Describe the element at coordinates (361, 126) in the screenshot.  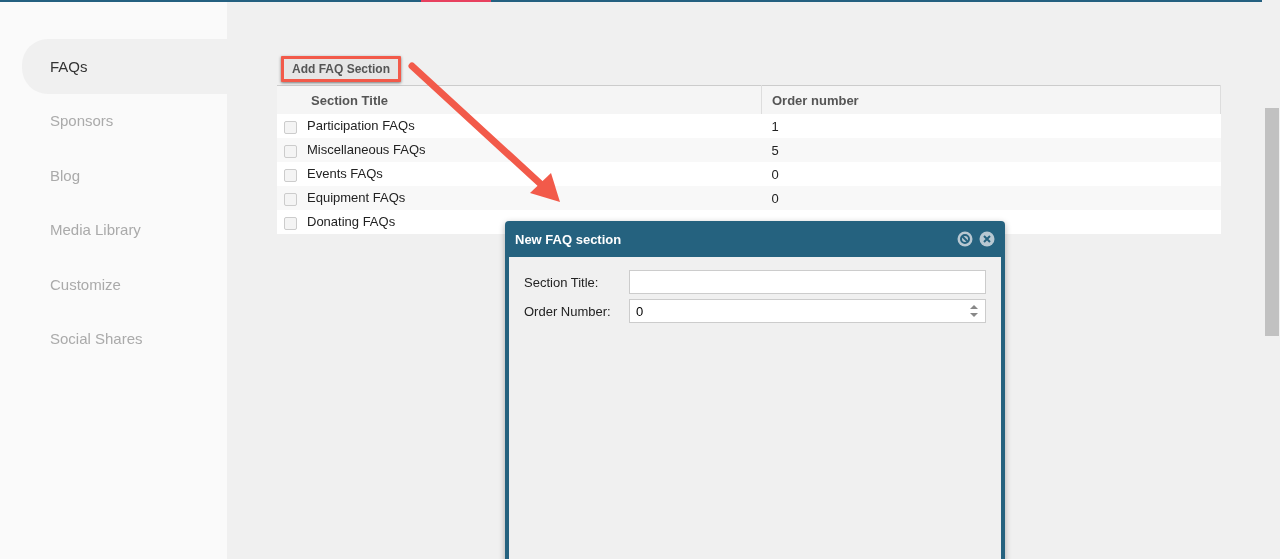
I see `table-cell: Participation FAQs` at that location.